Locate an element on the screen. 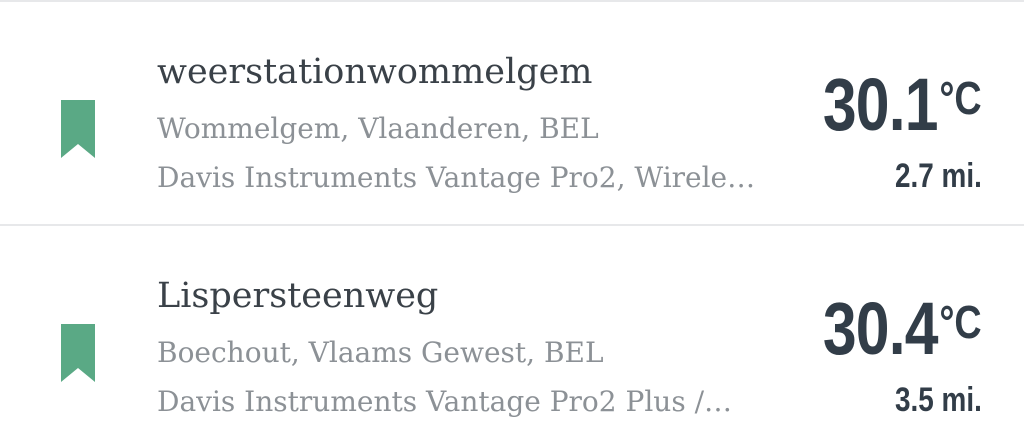 The width and height of the screenshot is (1024, 448). station-location: Wommelgem, Vlaanderen, BEL is located at coordinates (378, 128).